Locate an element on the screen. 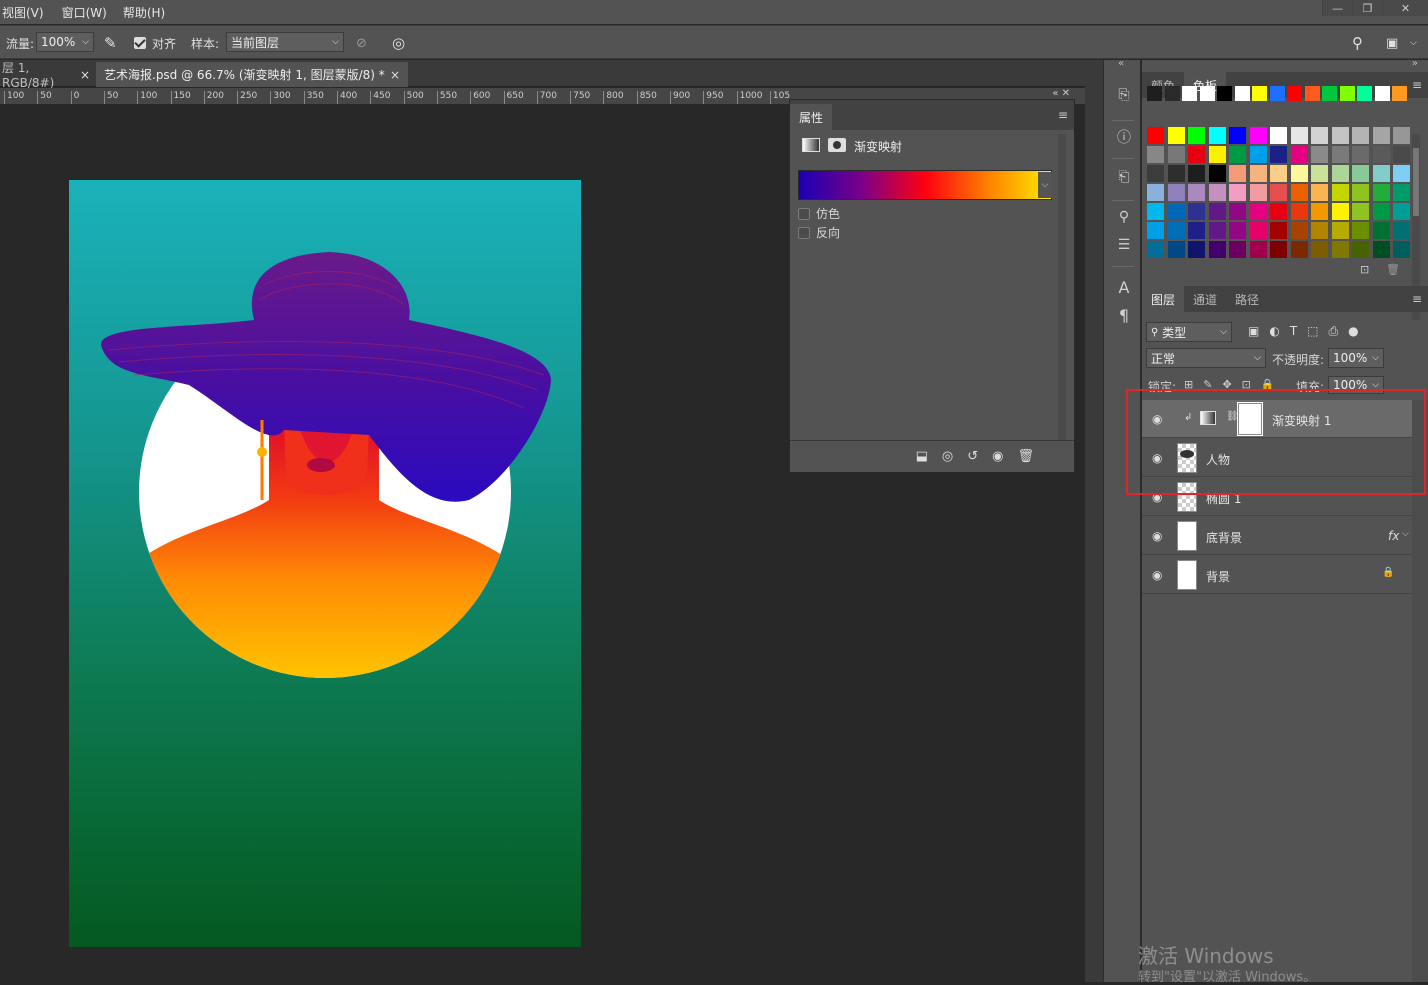  collapse-icon: « is located at coordinates (1121, 63).